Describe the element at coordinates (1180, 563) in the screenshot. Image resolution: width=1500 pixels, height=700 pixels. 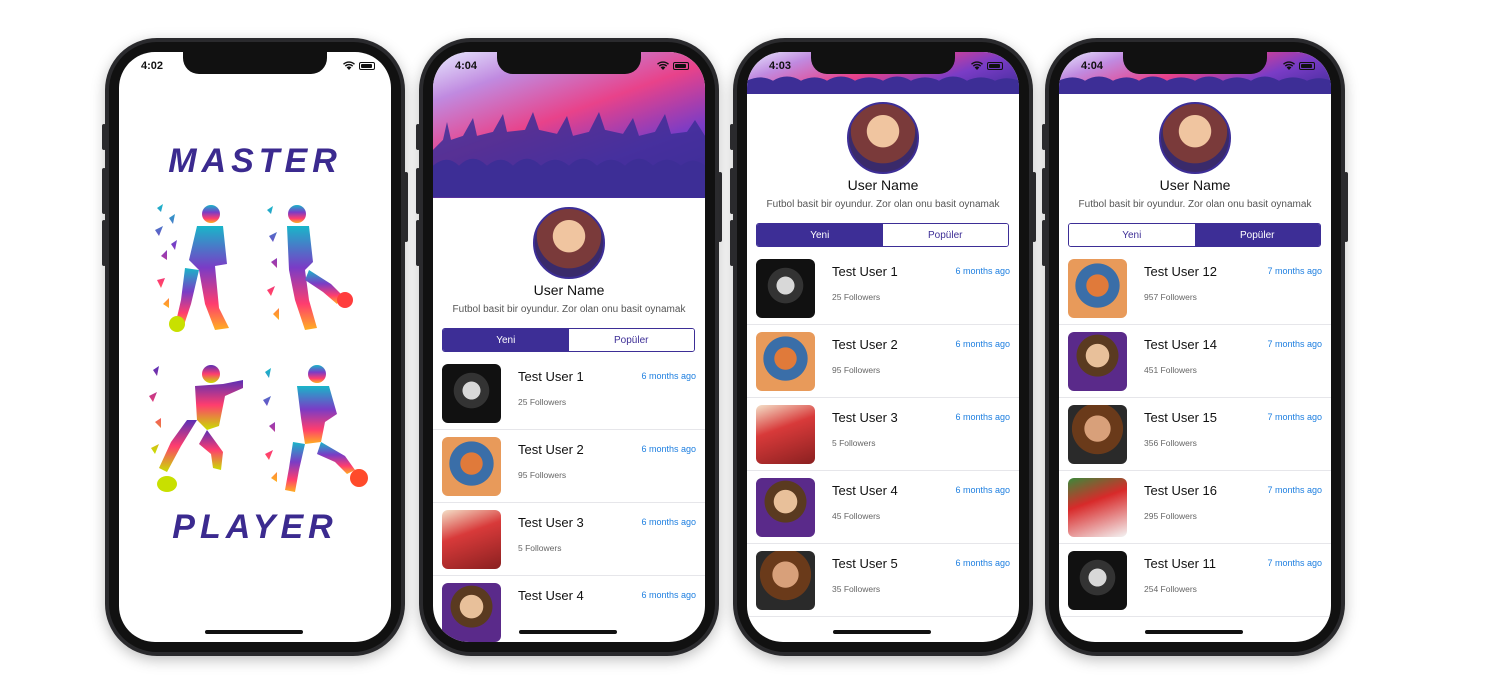
I see `user-name: Test User 11` at that location.